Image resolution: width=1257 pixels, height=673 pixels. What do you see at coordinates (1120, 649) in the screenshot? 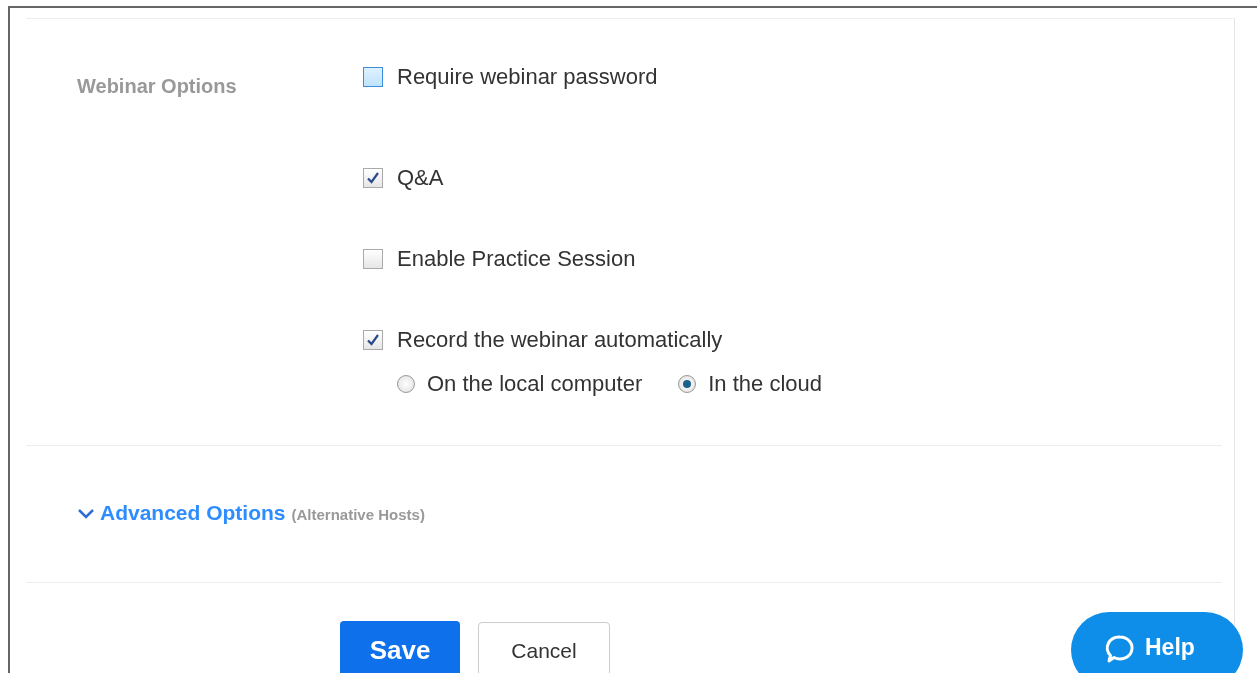
I see `chat-bubble-icon` at bounding box center [1120, 649].